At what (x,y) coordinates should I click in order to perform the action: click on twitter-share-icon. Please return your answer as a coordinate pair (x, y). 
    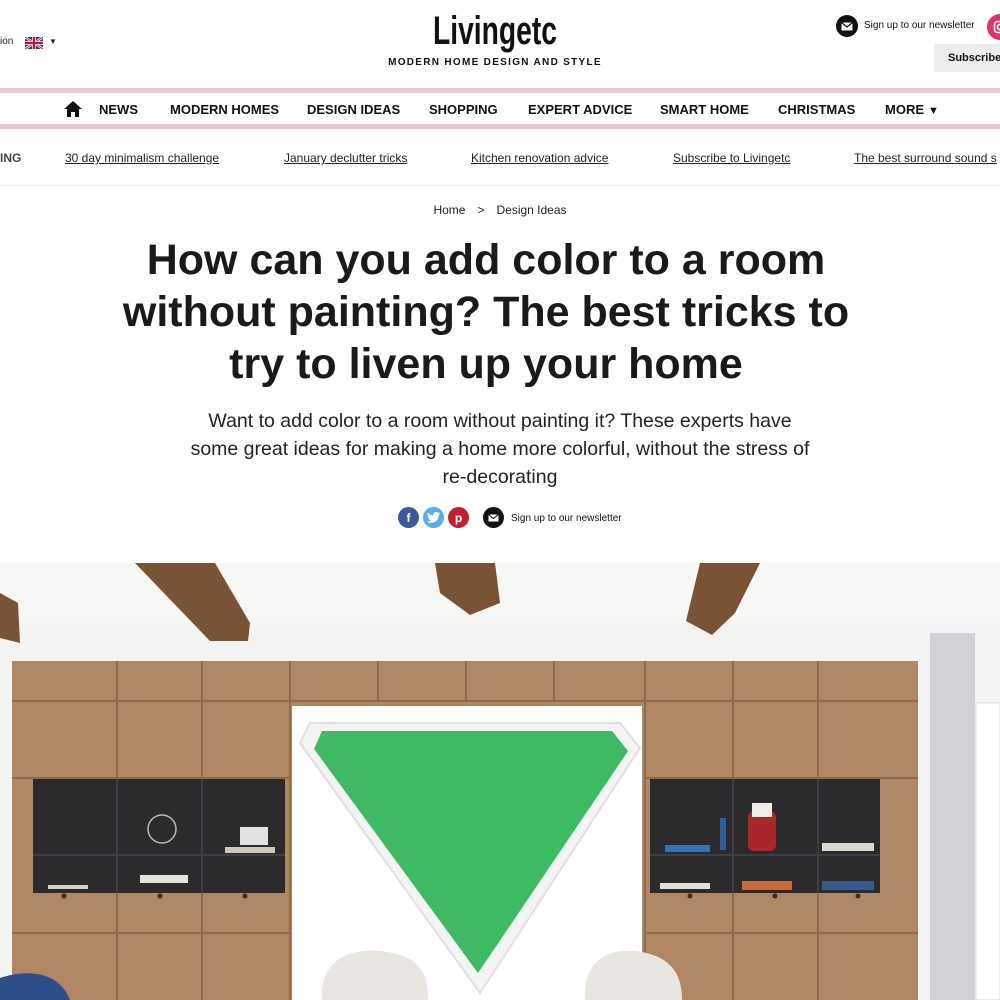
    Looking at the image, I should click on (433, 517).